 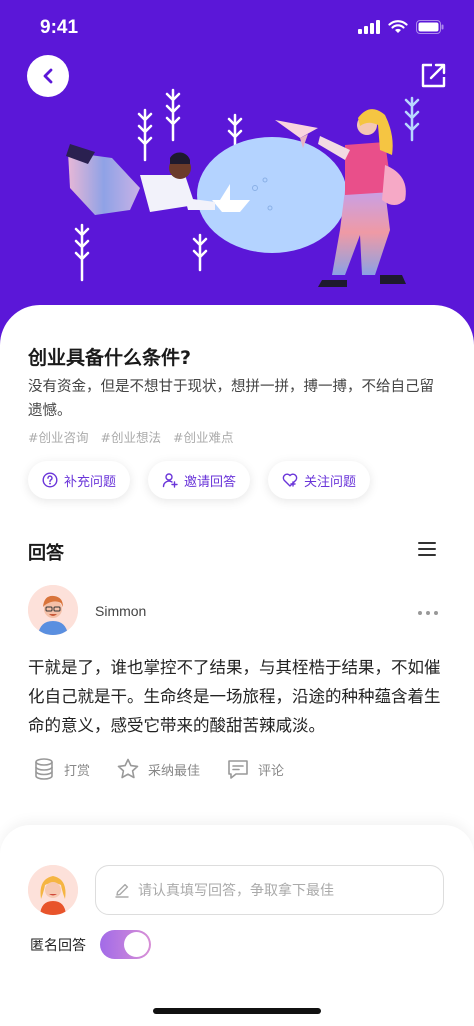 What do you see at coordinates (430, 27) in the screenshot?
I see `battery-icon` at bounding box center [430, 27].